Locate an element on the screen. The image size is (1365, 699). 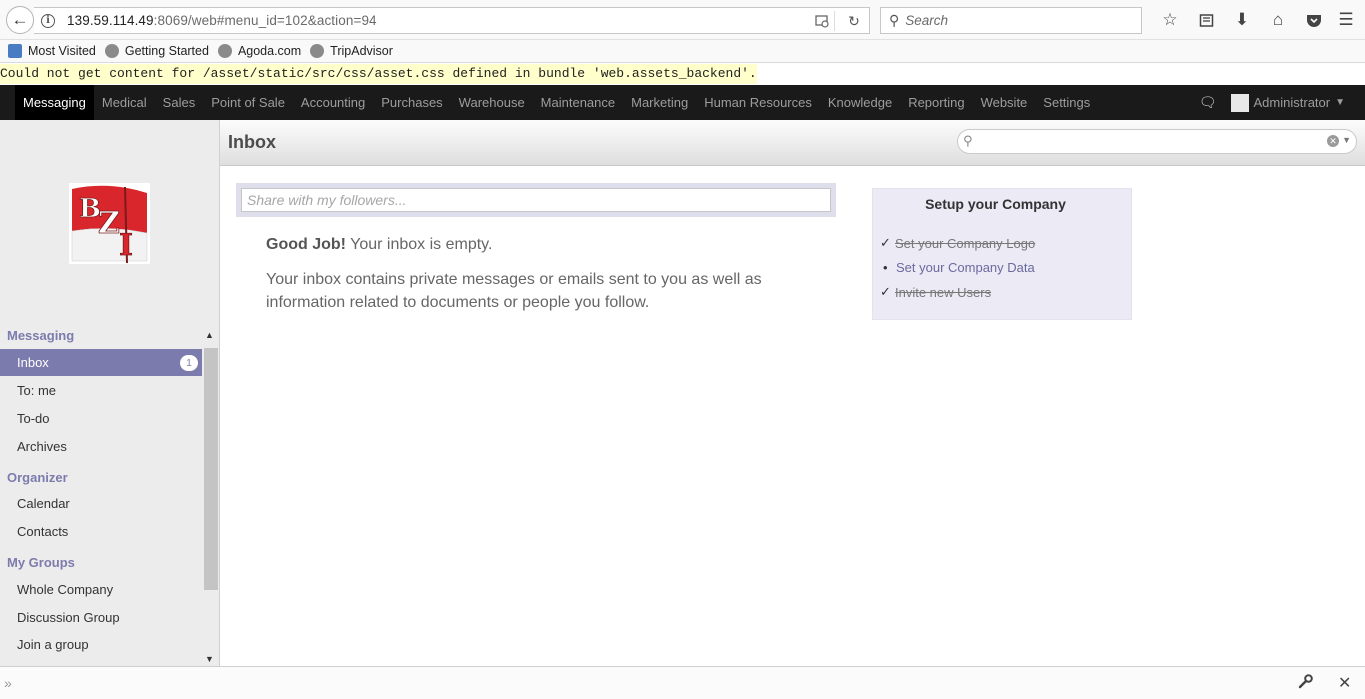
scroll-up-icon: ▲ is located at coordinates (209, 335).